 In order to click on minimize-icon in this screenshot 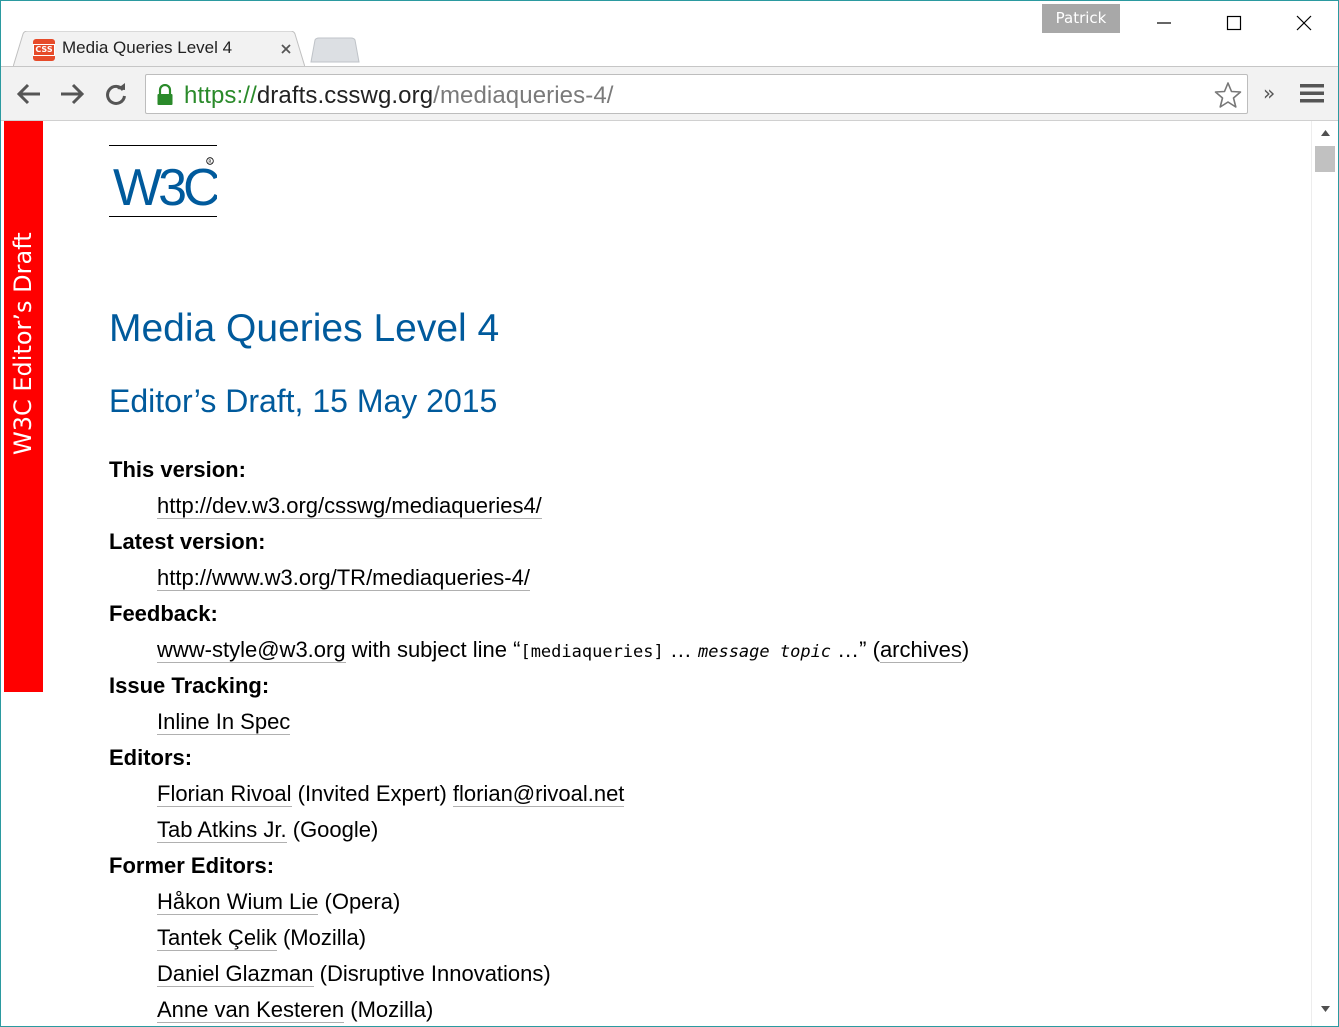, I will do `click(1164, 23)`.